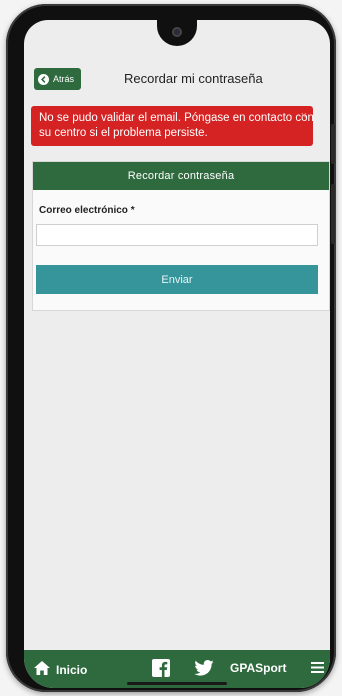  What do you see at coordinates (72, 669) in the screenshot?
I see `nav-home-label: Inicio` at bounding box center [72, 669].